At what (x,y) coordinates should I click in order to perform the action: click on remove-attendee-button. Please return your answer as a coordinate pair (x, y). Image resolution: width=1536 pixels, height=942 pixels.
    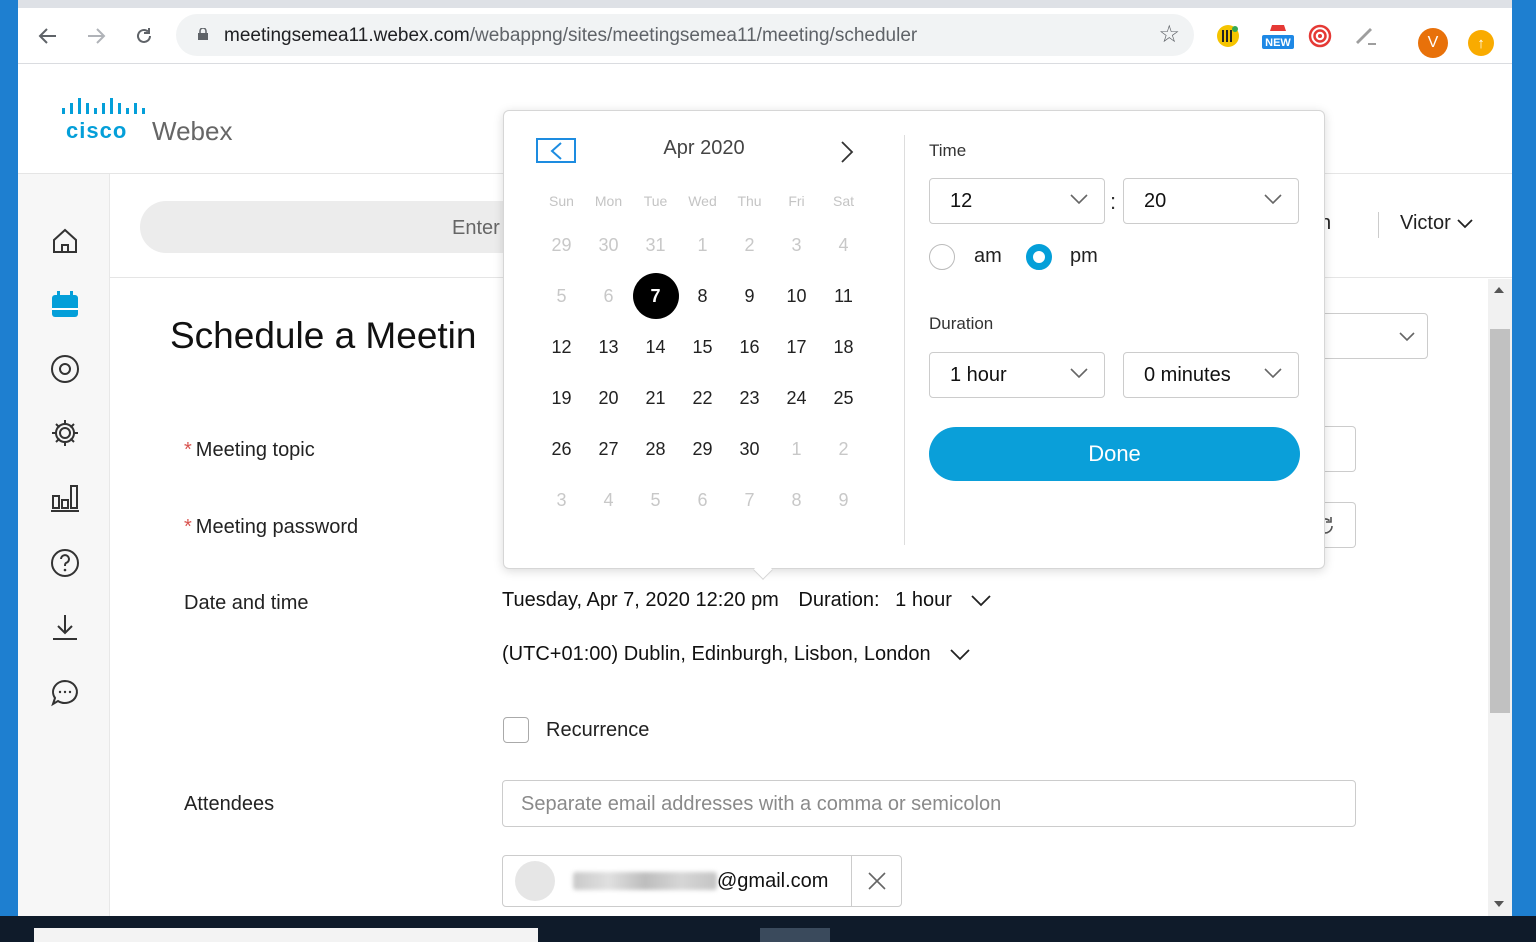
    Looking at the image, I should click on (876, 881).